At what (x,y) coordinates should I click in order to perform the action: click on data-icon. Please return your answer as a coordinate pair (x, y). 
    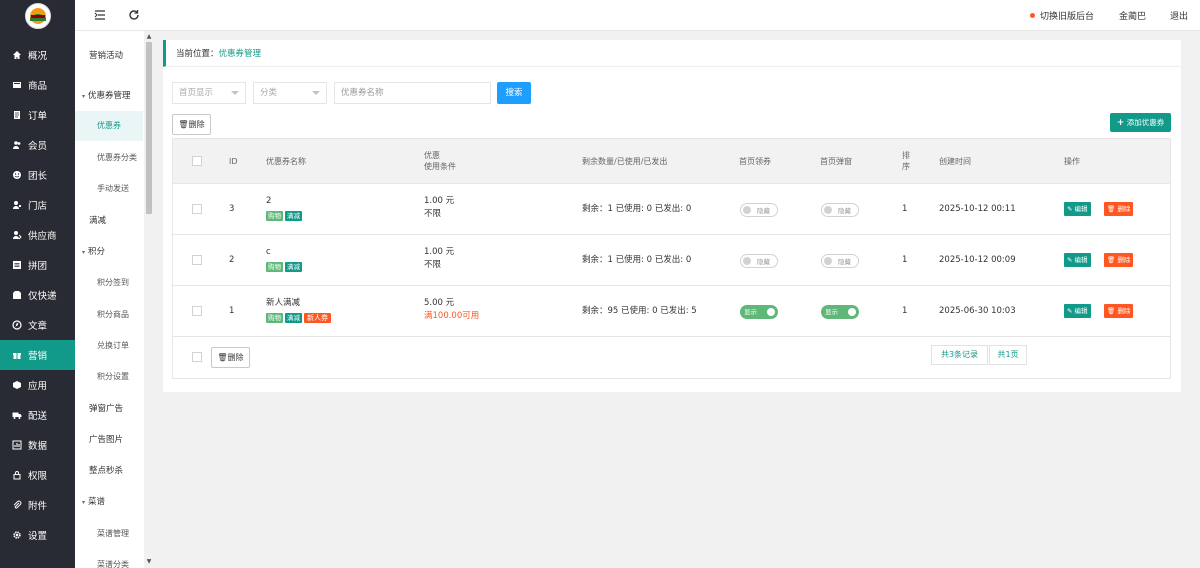
    Looking at the image, I should click on (17, 445).